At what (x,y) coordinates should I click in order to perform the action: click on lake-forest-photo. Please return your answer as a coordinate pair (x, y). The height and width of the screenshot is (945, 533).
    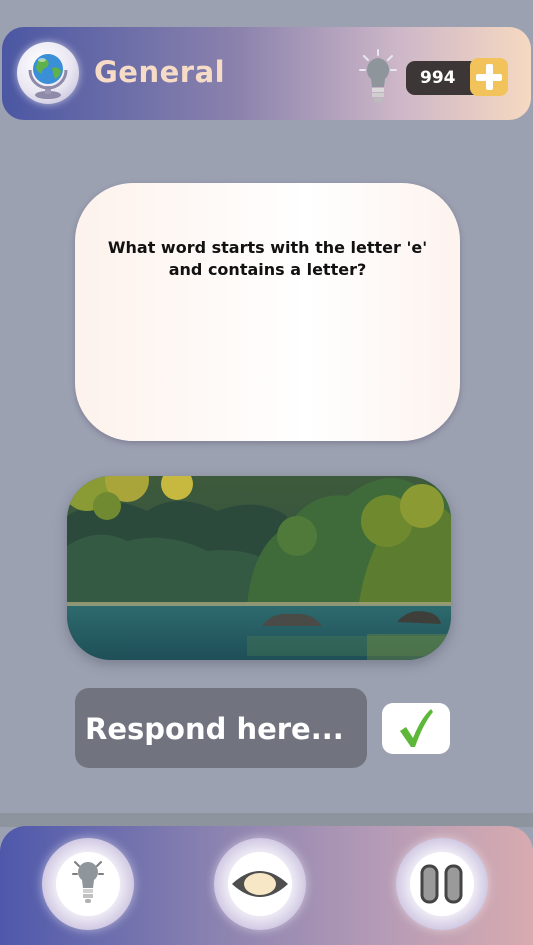
    Looking at the image, I should click on (259, 568).